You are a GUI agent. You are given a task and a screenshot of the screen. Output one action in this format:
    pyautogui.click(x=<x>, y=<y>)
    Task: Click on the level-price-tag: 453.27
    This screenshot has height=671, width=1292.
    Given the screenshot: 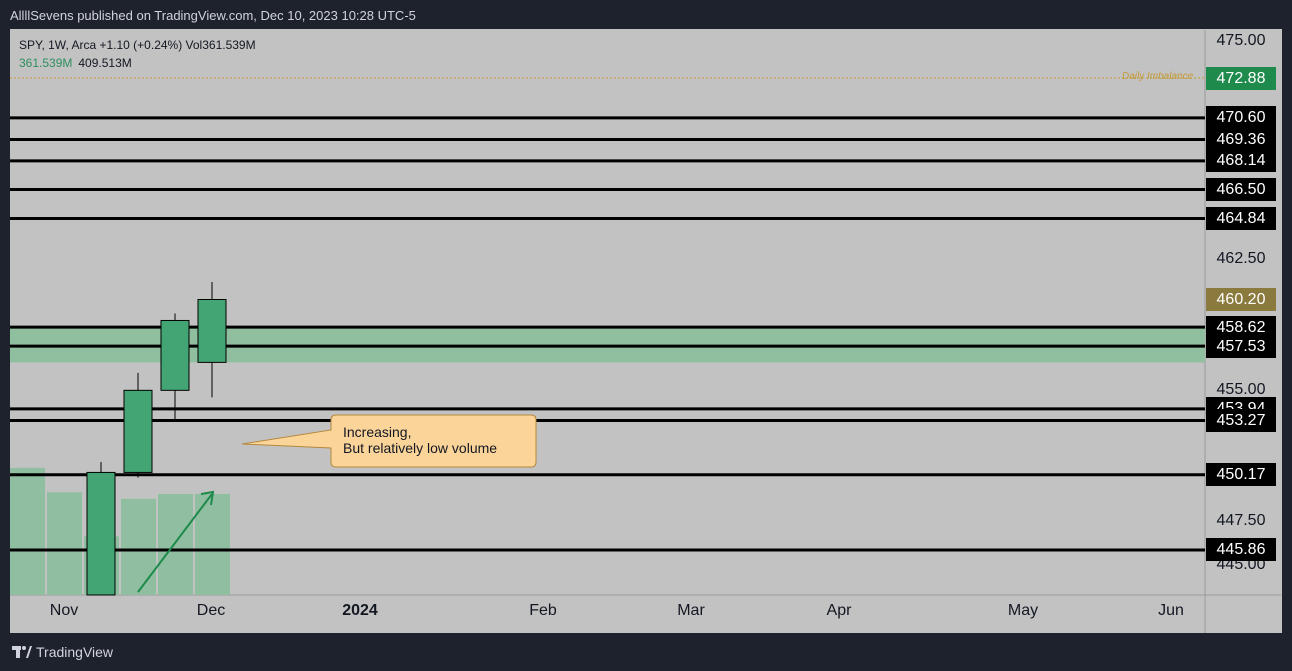 What is the action you would take?
    pyautogui.click(x=1241, y=421)
    